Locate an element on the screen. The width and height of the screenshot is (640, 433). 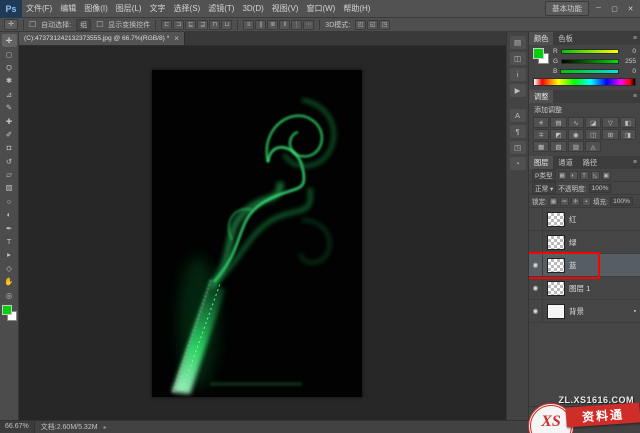
red-value: 0 is located at coordinates (629, 51).